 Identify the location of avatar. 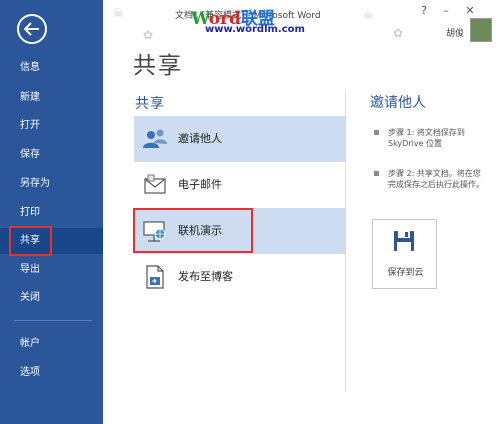
(481, 30).